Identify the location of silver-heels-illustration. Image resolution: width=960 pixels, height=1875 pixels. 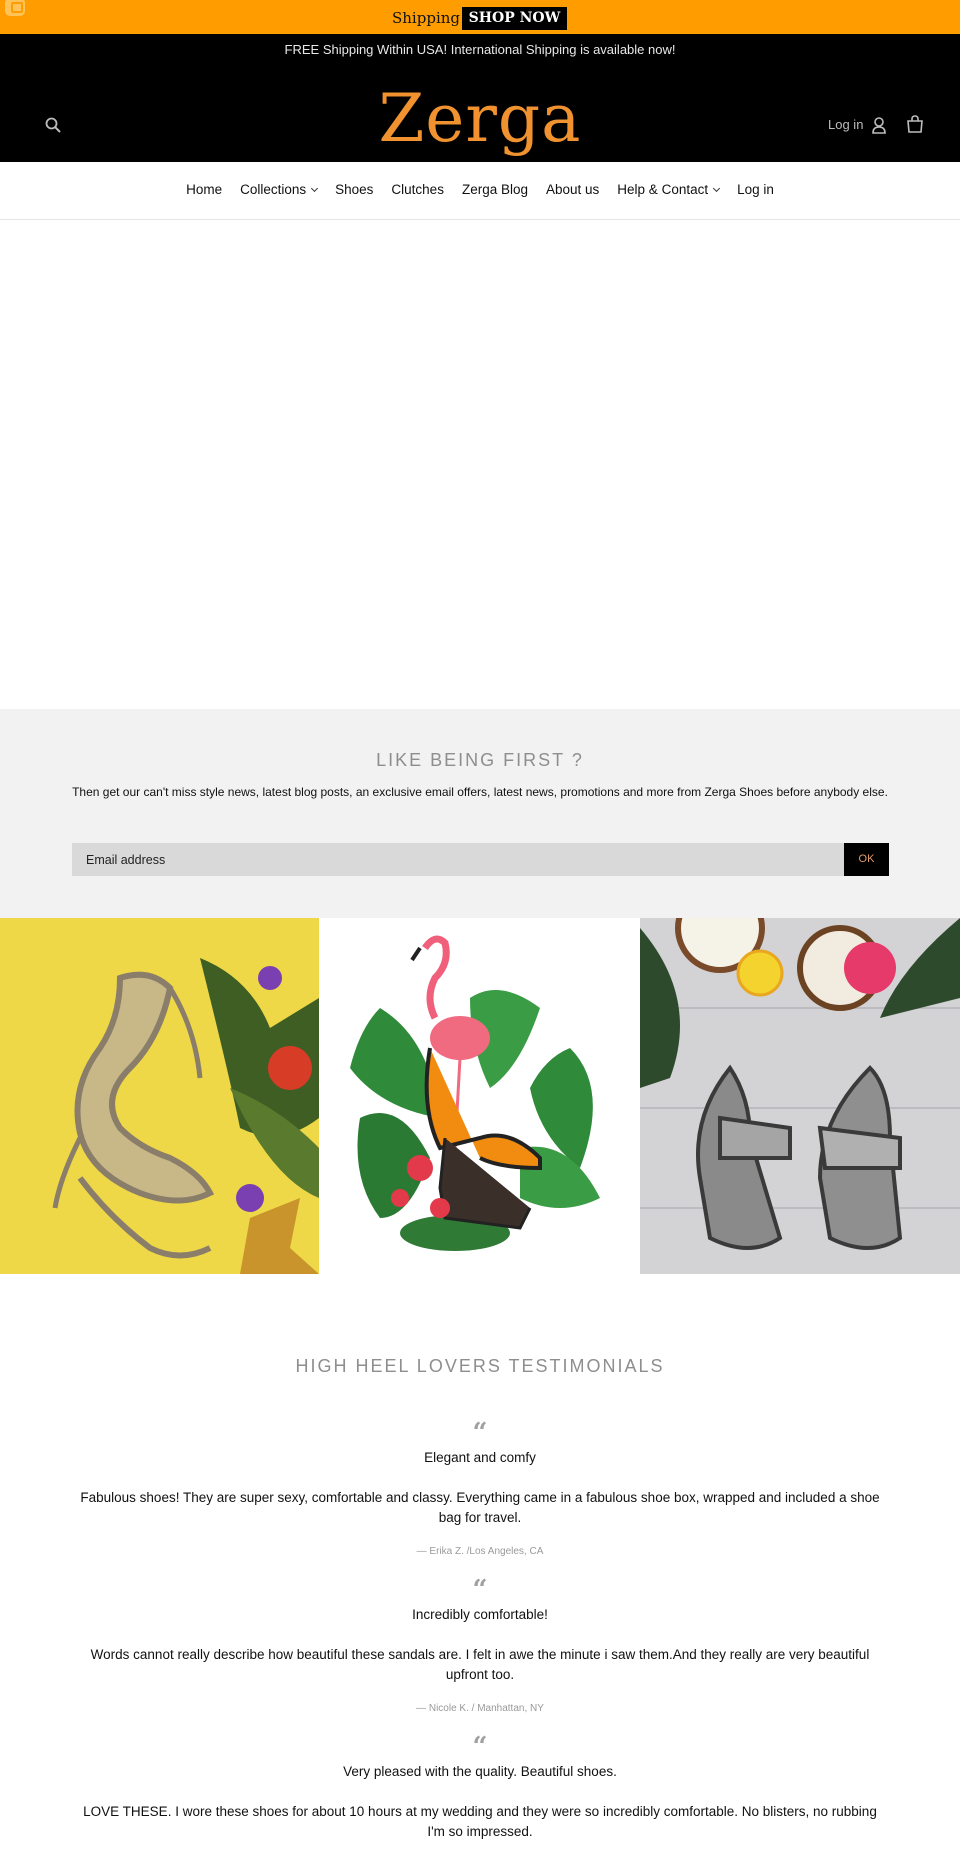
(800, 1096).